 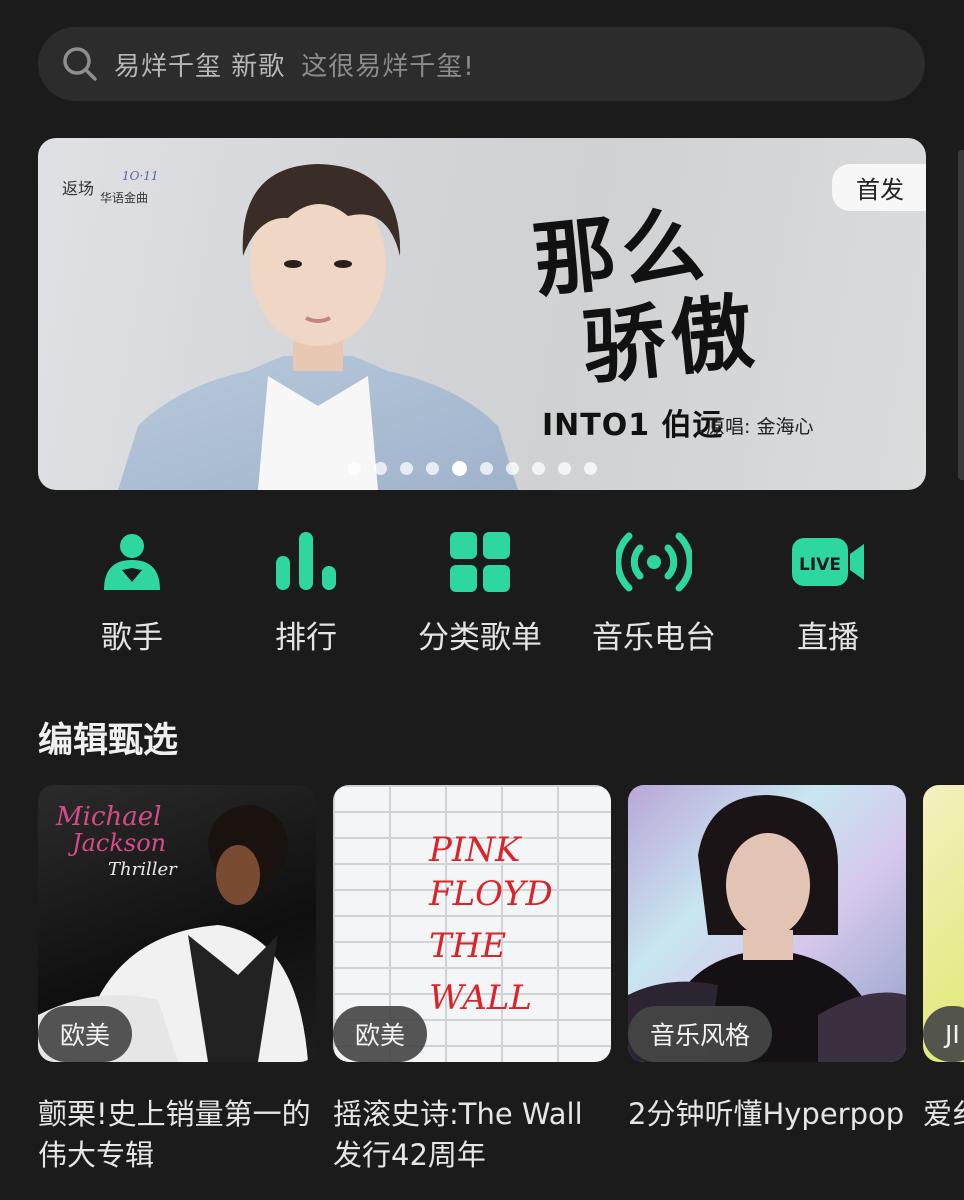 I want to click on svg-text: 返场, so click(x=78, y=188).